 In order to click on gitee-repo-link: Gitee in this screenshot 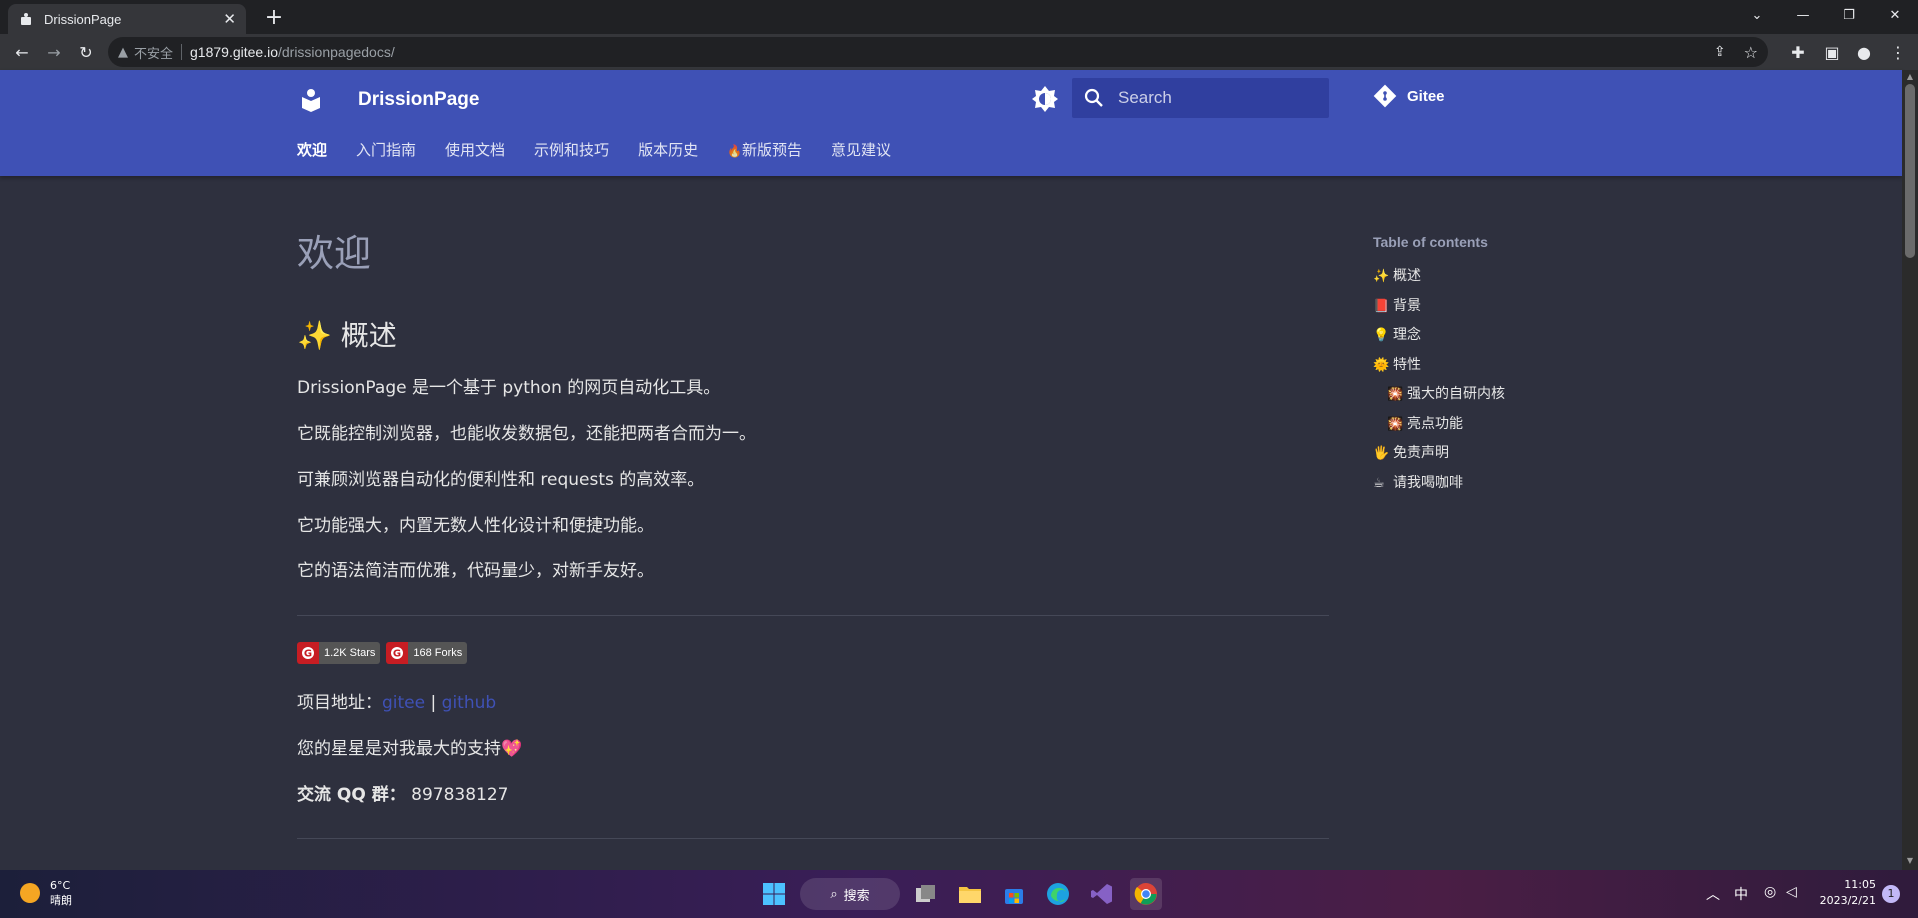, I will do `click(1409, 96)`.